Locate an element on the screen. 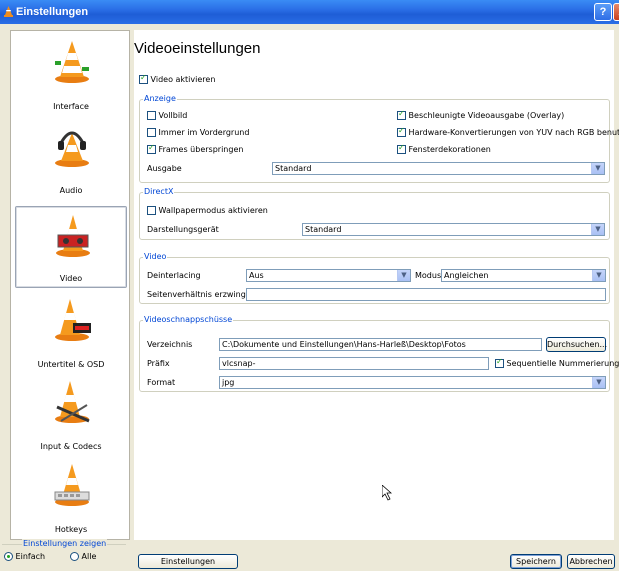 Image resolution: width=619 pixels, height=571 pixels. sidebar-item-interface: Interface is located at coordinates (71, 74).